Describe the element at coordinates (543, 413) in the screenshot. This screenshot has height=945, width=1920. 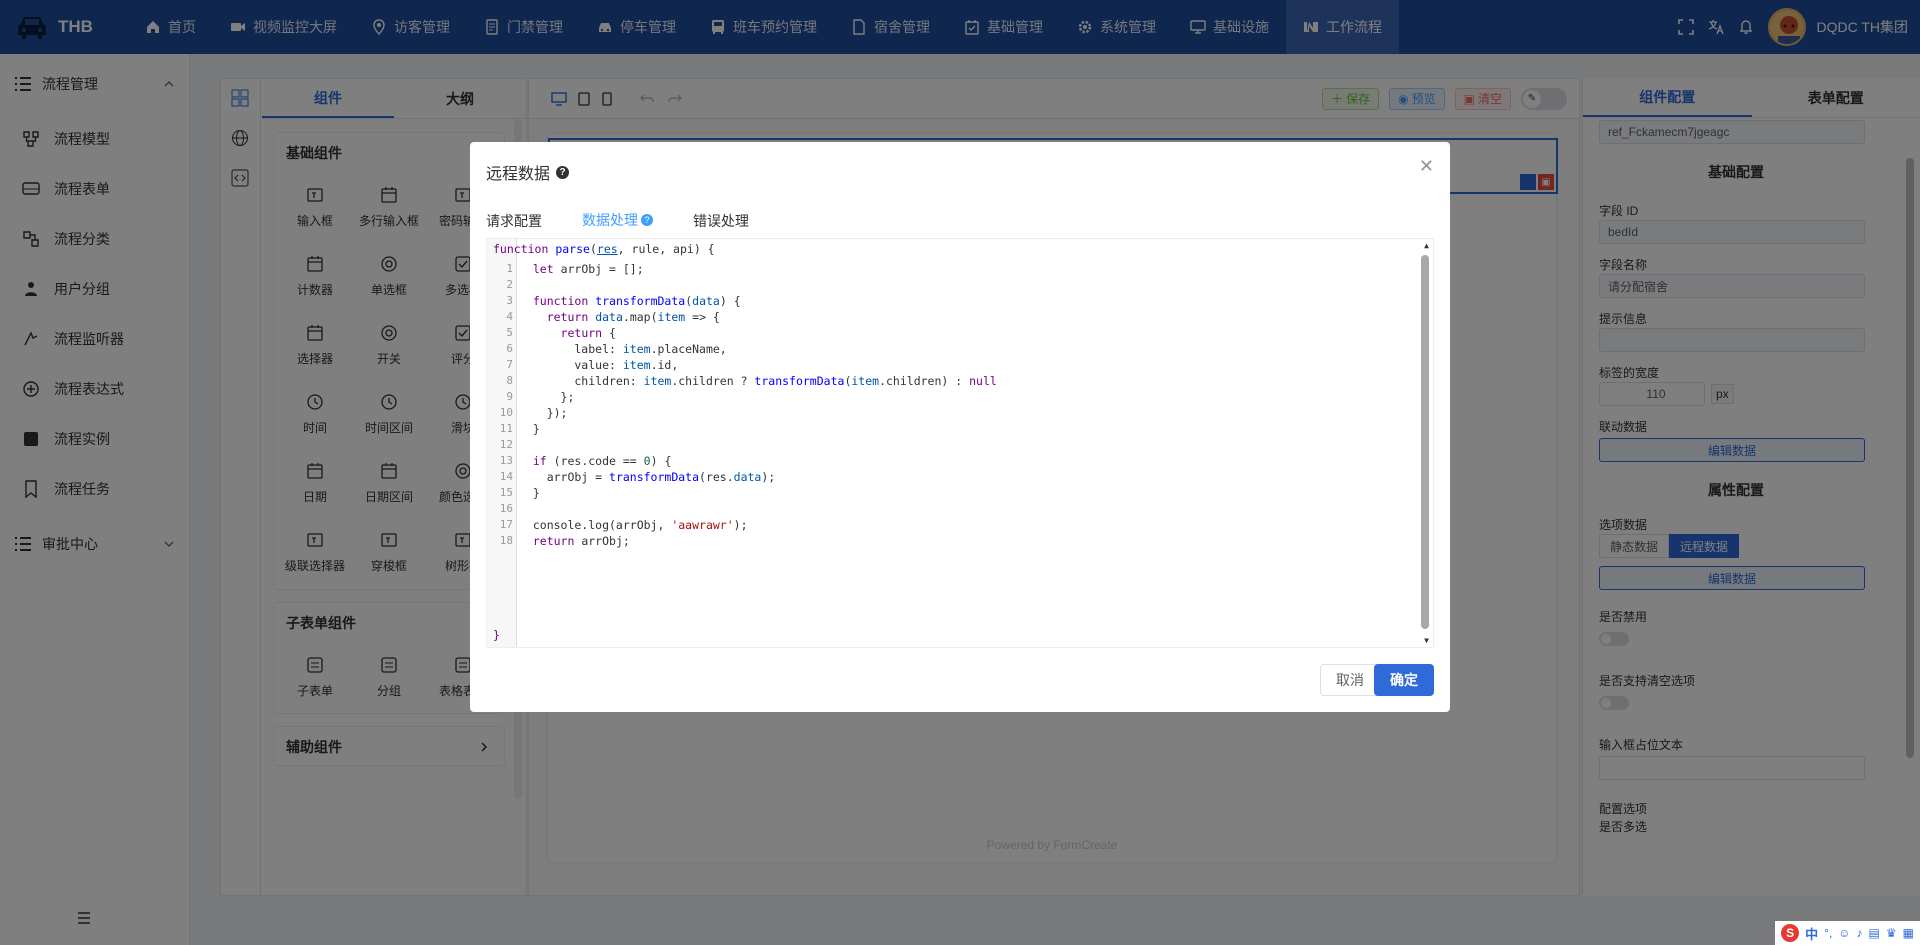
I see `code-line: });` at that location.